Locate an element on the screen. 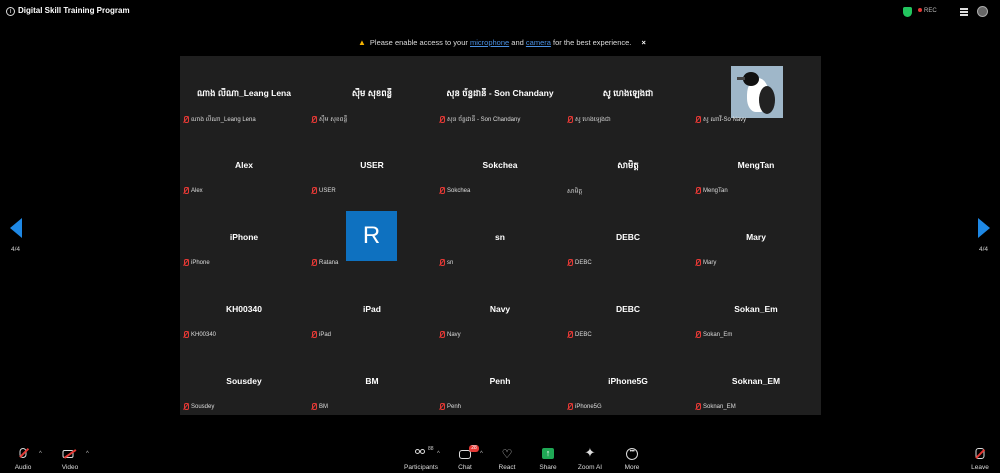 This screenshot has height=473, width=1000. participant-label-text: Soknan_EM is located at coordinates (719, 406).